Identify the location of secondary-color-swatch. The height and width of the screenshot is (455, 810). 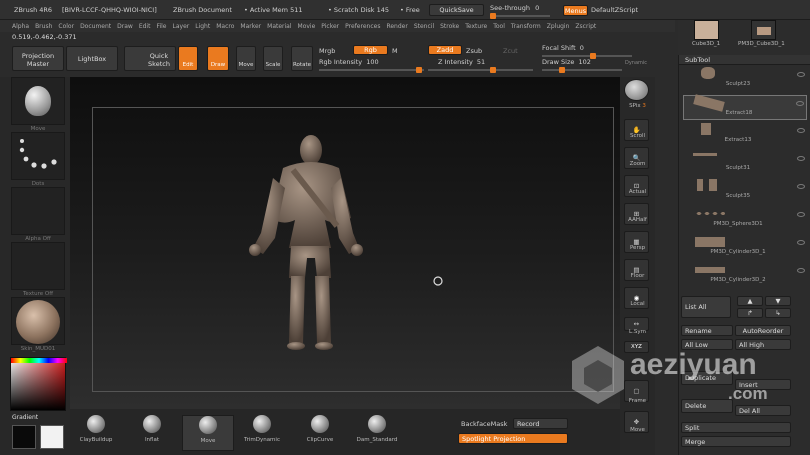
(52, 437).